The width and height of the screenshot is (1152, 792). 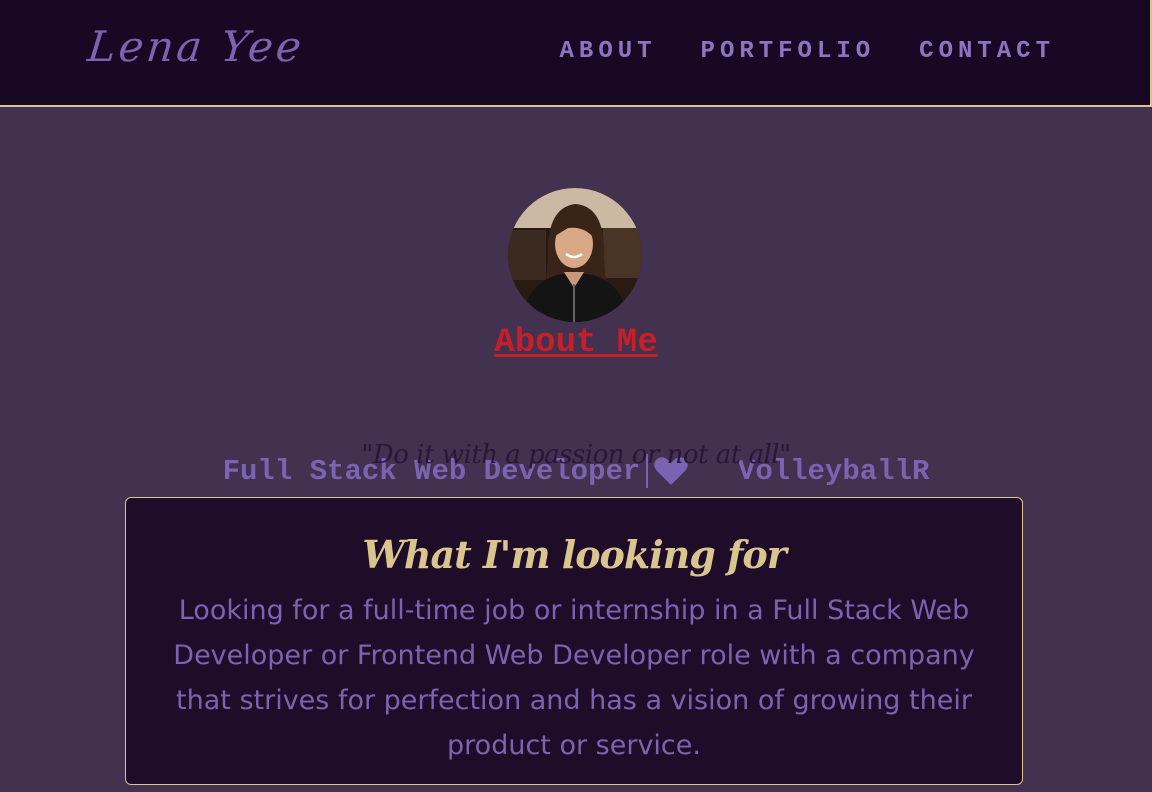 What do you see at coordinates (576, 455) in the screenshot?
I see `motto-quote: "Do it with a passion or not at all"` at bounding box center [576, 455].